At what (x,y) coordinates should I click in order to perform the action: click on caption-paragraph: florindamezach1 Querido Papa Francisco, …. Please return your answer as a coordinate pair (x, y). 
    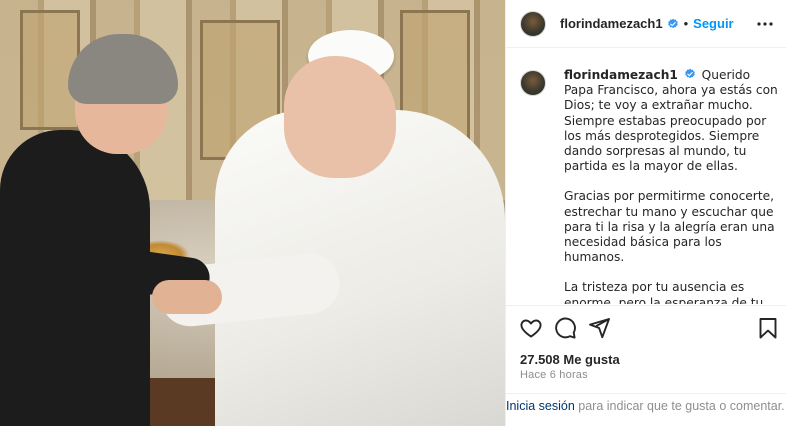
    Looking at the image, I should click on (673, 121).